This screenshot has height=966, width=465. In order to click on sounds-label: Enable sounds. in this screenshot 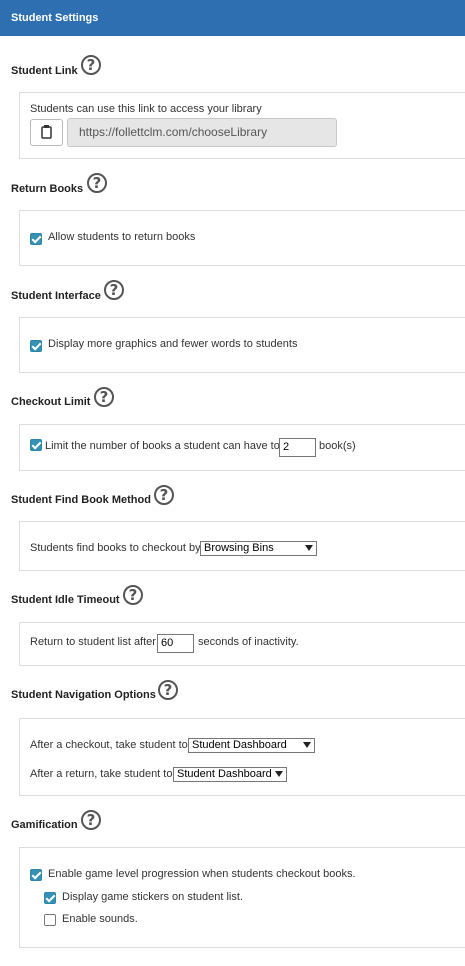, I will do `click(100, 919)`.